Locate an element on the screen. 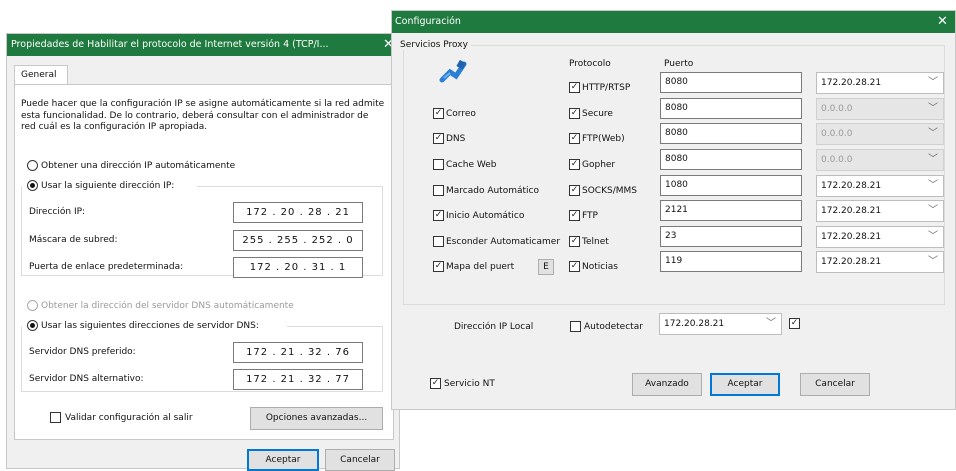 This screenshot has height=471, width=956. mask-field: 255 . 255 . 252 . 0 is located at coordinates (298, 240).